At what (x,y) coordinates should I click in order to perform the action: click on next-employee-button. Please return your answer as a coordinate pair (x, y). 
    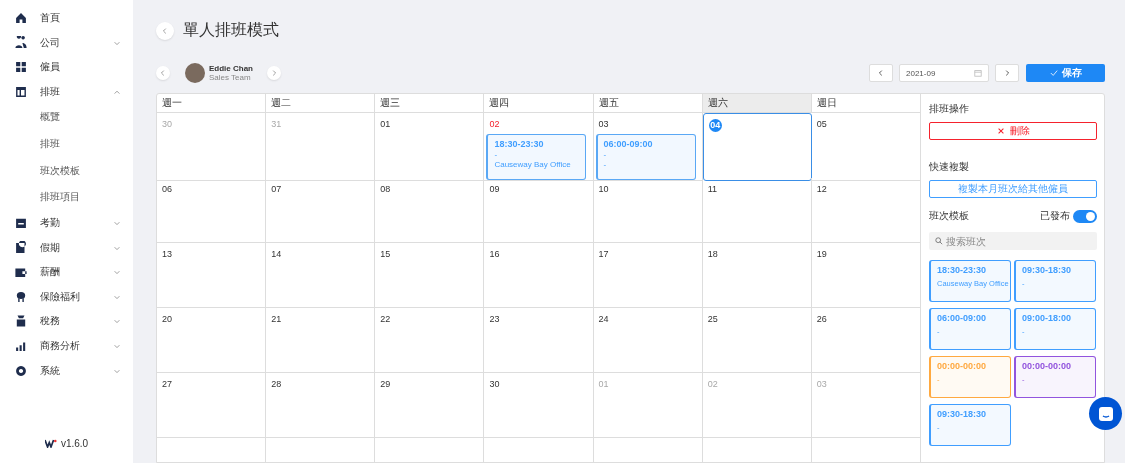
    Looking at the image, I should click on (274, 73).